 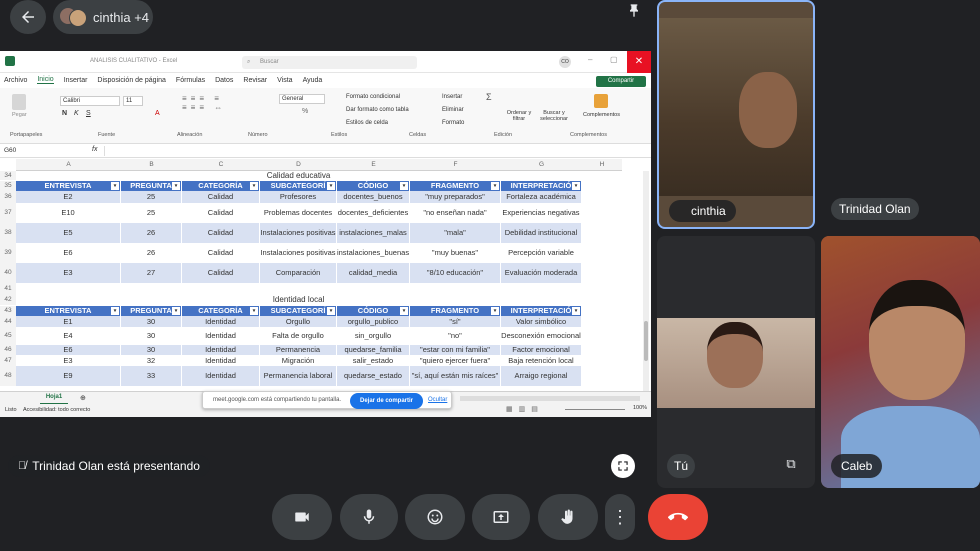 What do you see at coordinates (455, 273) in the screenshot?
I see `table-cell: "8/10 educación"` at bounding box center [455, 273].